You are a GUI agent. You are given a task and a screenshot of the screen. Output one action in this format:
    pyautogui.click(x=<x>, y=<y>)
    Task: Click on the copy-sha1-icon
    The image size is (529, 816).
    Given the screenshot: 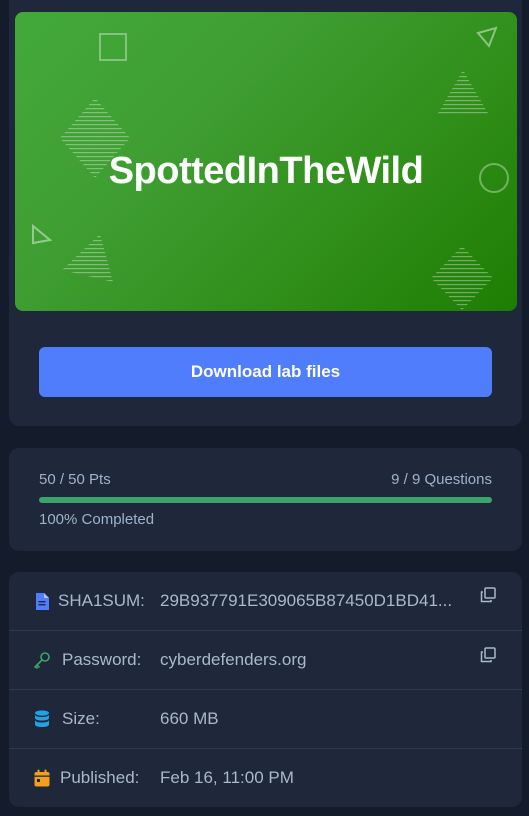 What is the action you would take?
    pyautogui.click(x=488, y=595)
    